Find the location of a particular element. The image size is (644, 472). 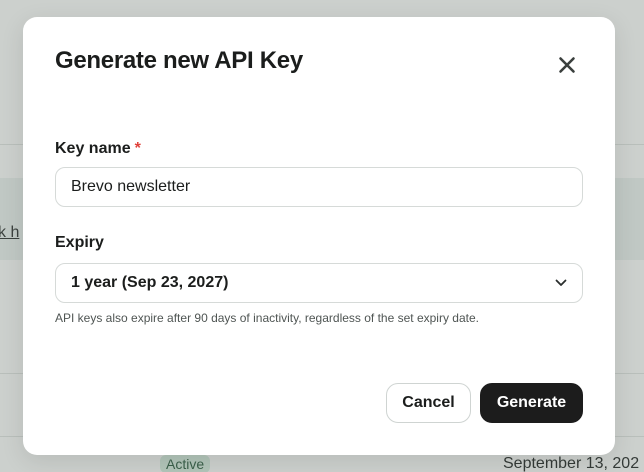

key-name-label: Key name * is located at coordinates (98, 149).